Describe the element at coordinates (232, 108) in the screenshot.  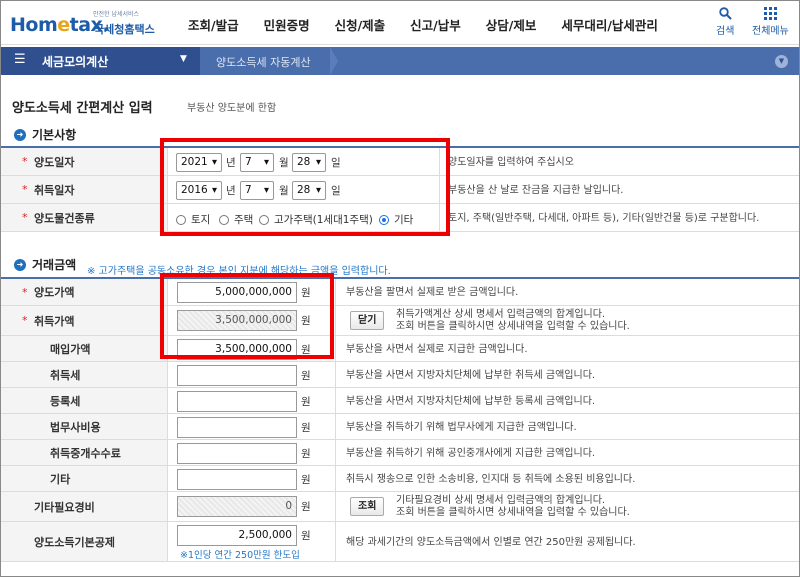
I see `page-subtitle: 부동산 양도분에 한함` at that location.